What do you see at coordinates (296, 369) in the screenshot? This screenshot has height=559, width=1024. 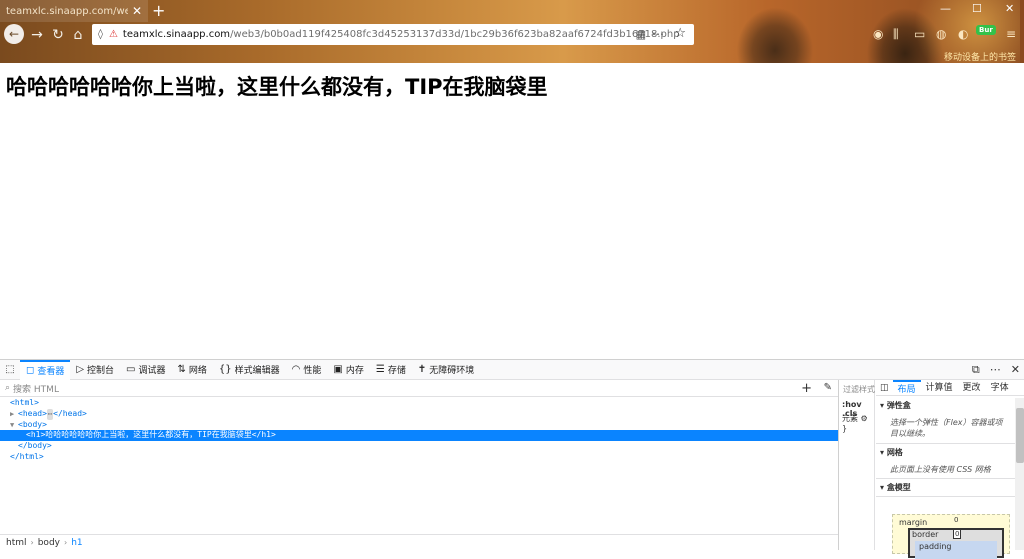 I see `performance-icon: ◠` at bounding box center [296, 369].